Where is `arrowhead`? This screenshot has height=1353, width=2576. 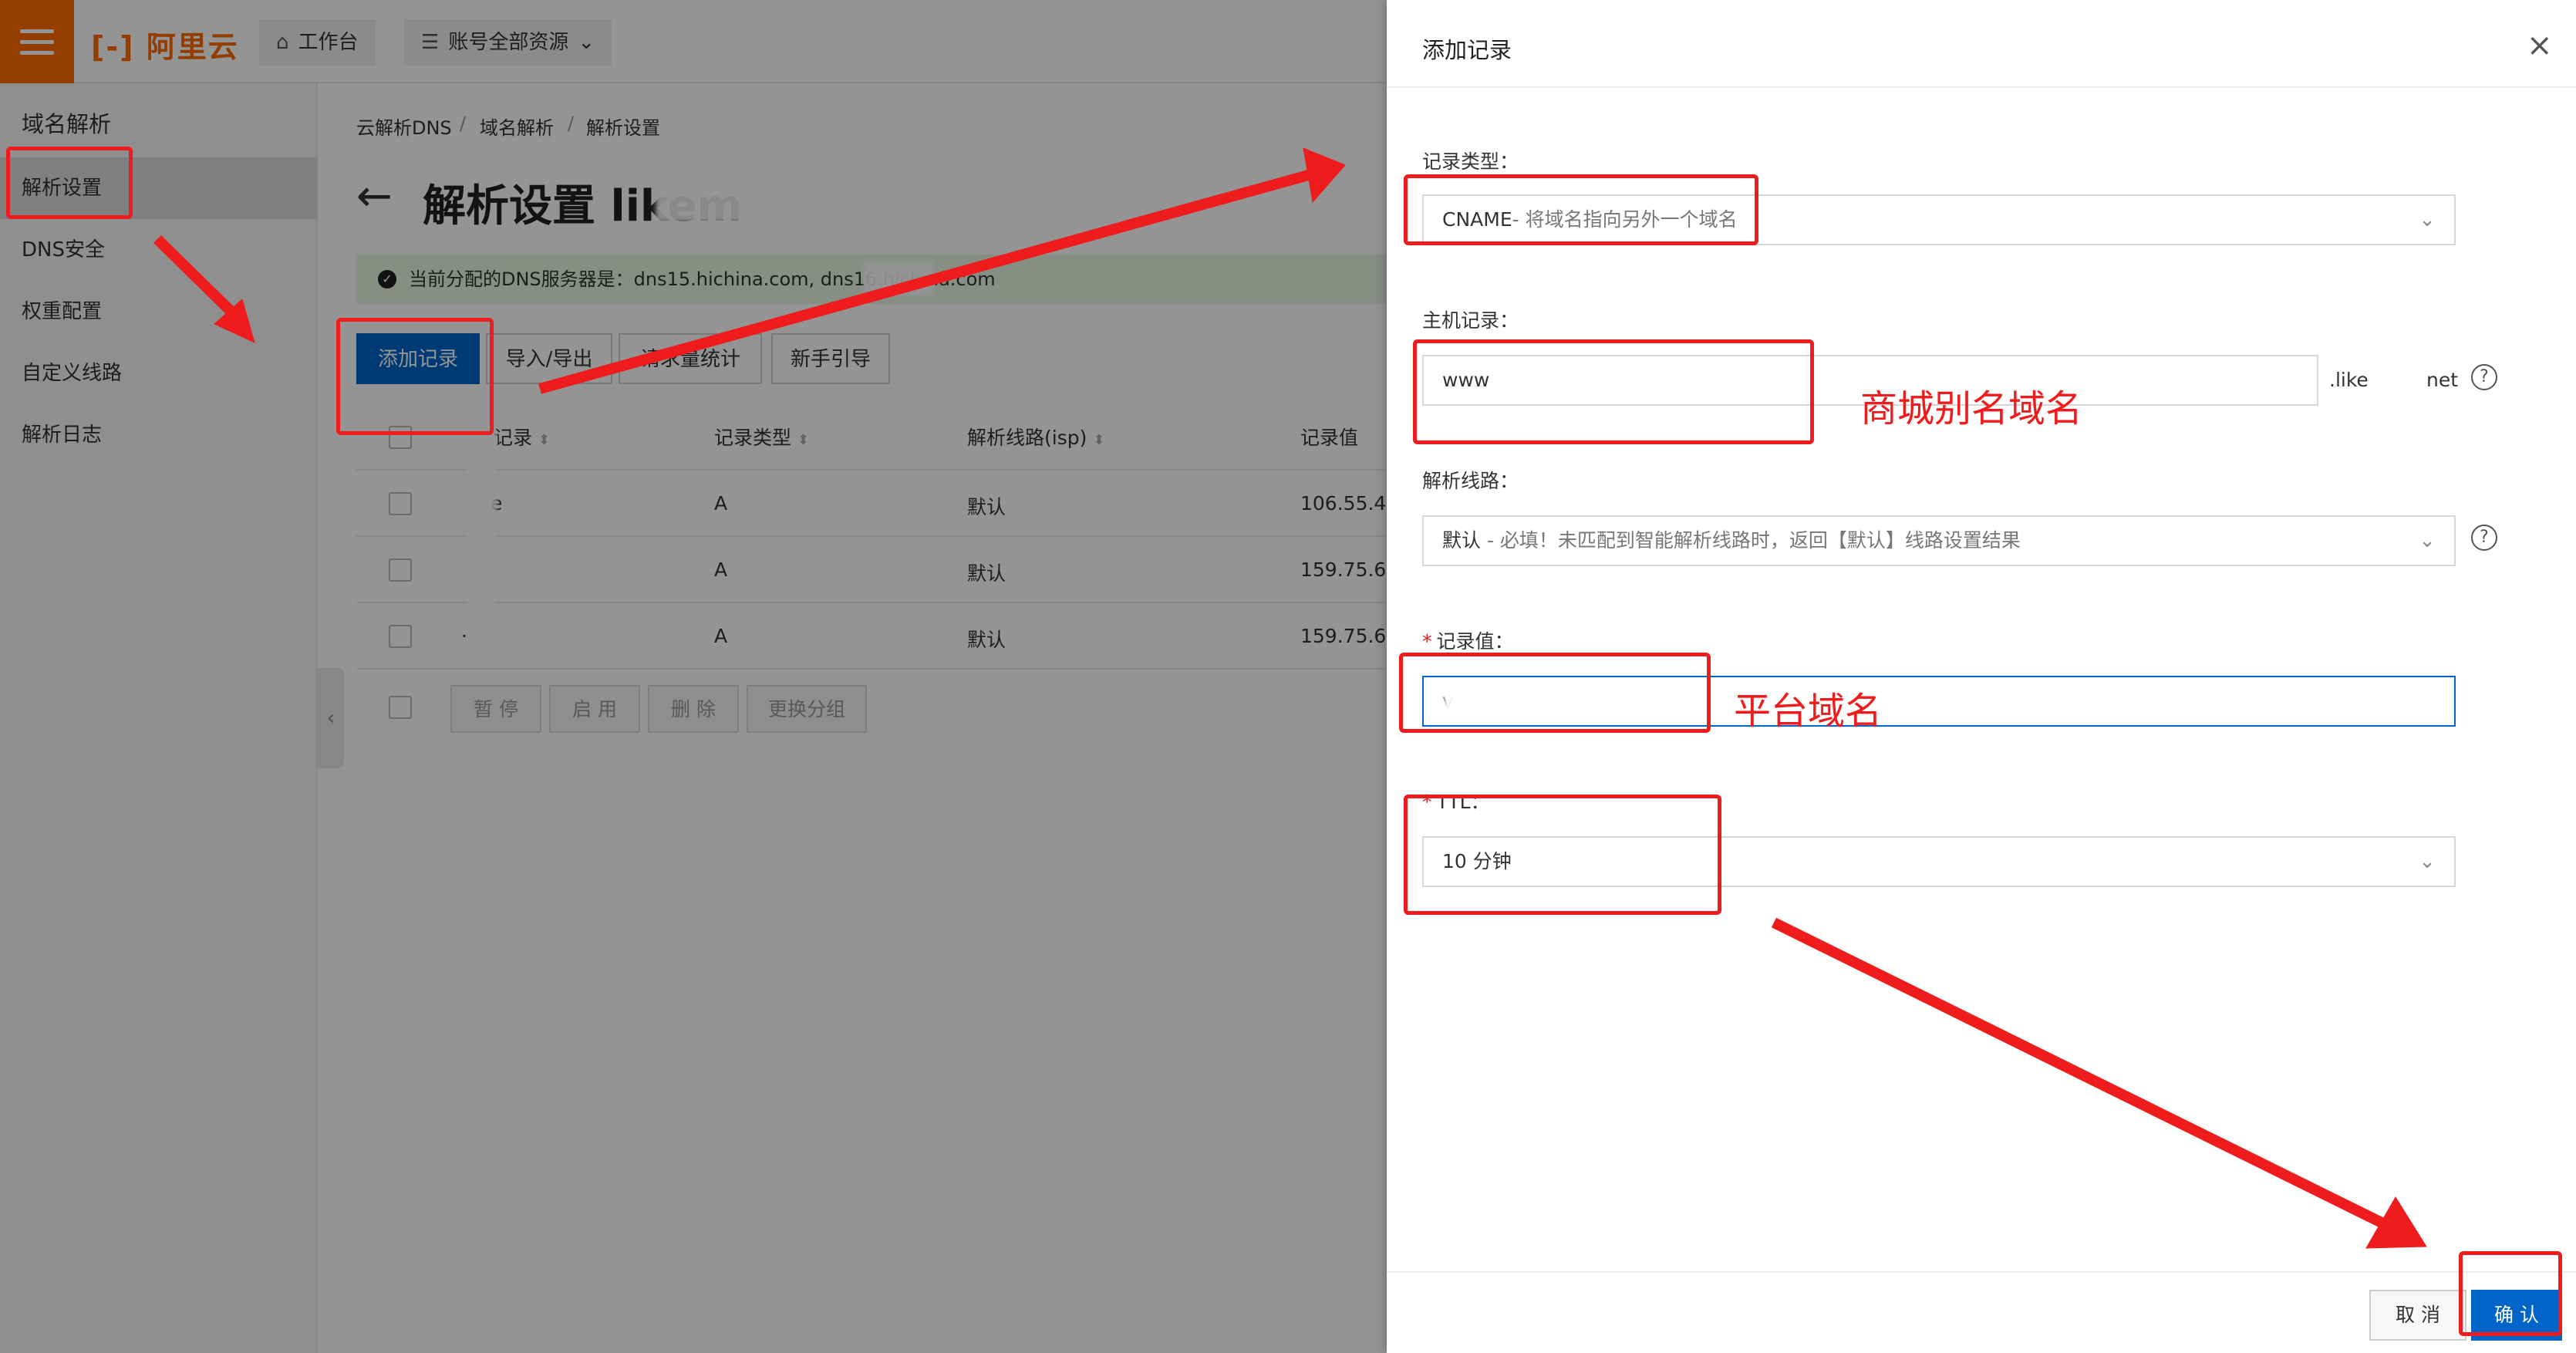
arrowhead is located at coordinates (1324, 176).